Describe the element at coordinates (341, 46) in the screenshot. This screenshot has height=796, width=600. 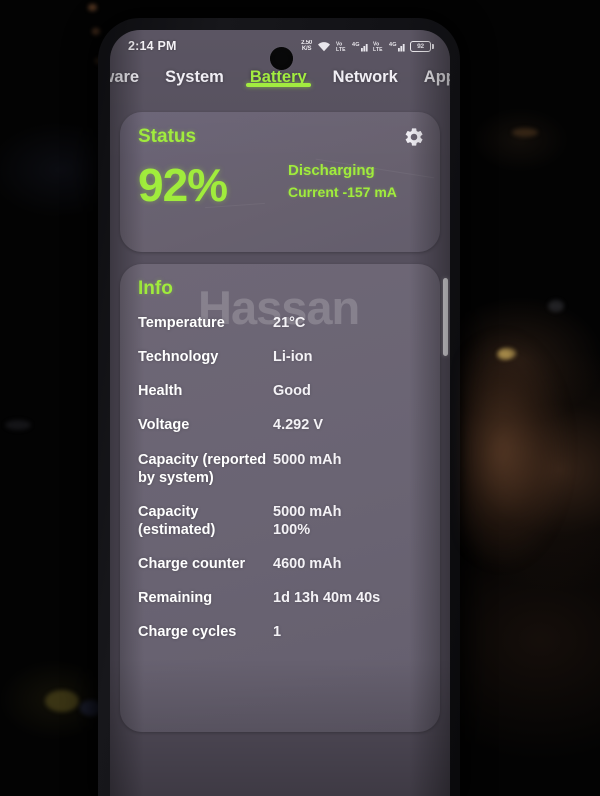
I see `mobile-data-lte-icon: Vo LTE` at that location.